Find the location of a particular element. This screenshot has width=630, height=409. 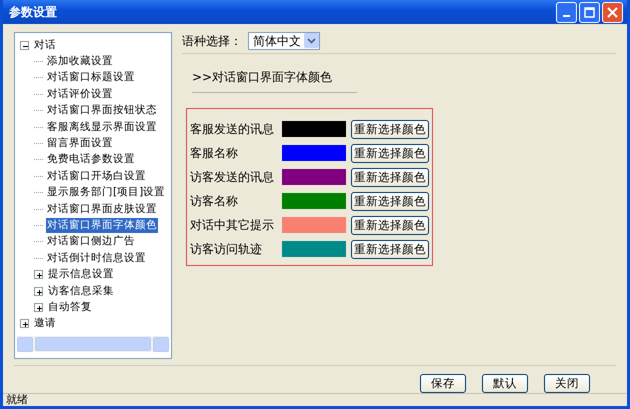

tree-item: 免费电话参数设置 is located at coordinates (91, 160).